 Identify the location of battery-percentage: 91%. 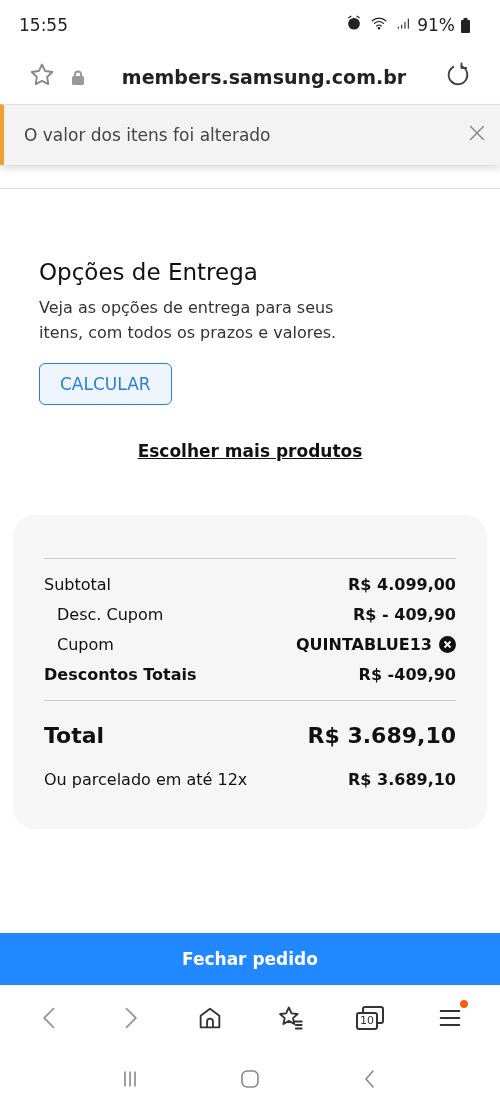
(436, 25).